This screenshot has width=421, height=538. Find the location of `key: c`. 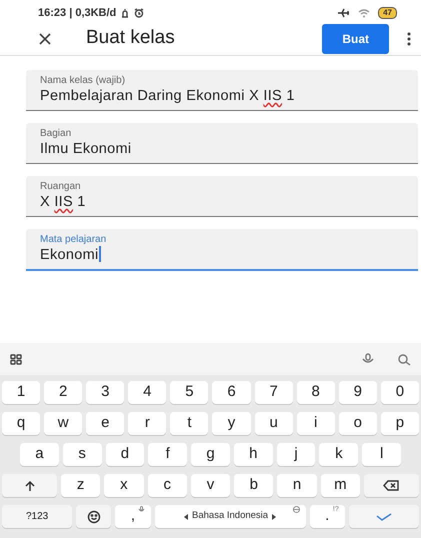

key: c is located at coordinates (167, 485).